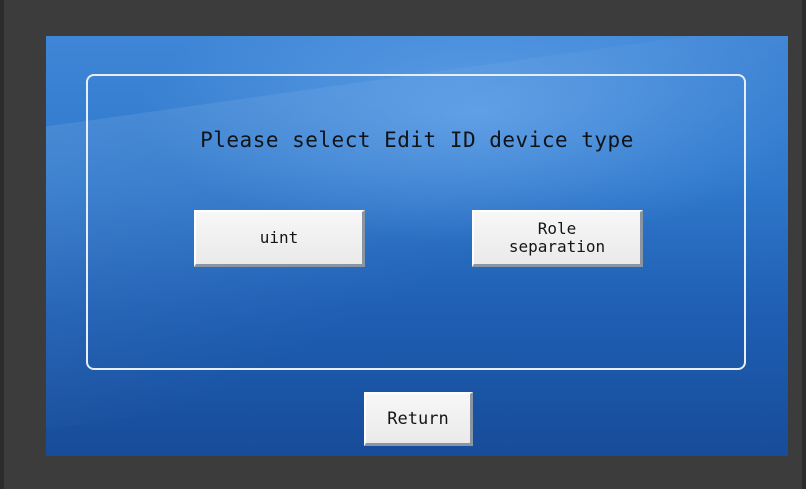 The height and width of the screenshot is (489, 806). Describe the element at coordinates (417, 140) in the screenshot. I see `prompt-text: Please select Edit ID device type` at that location.